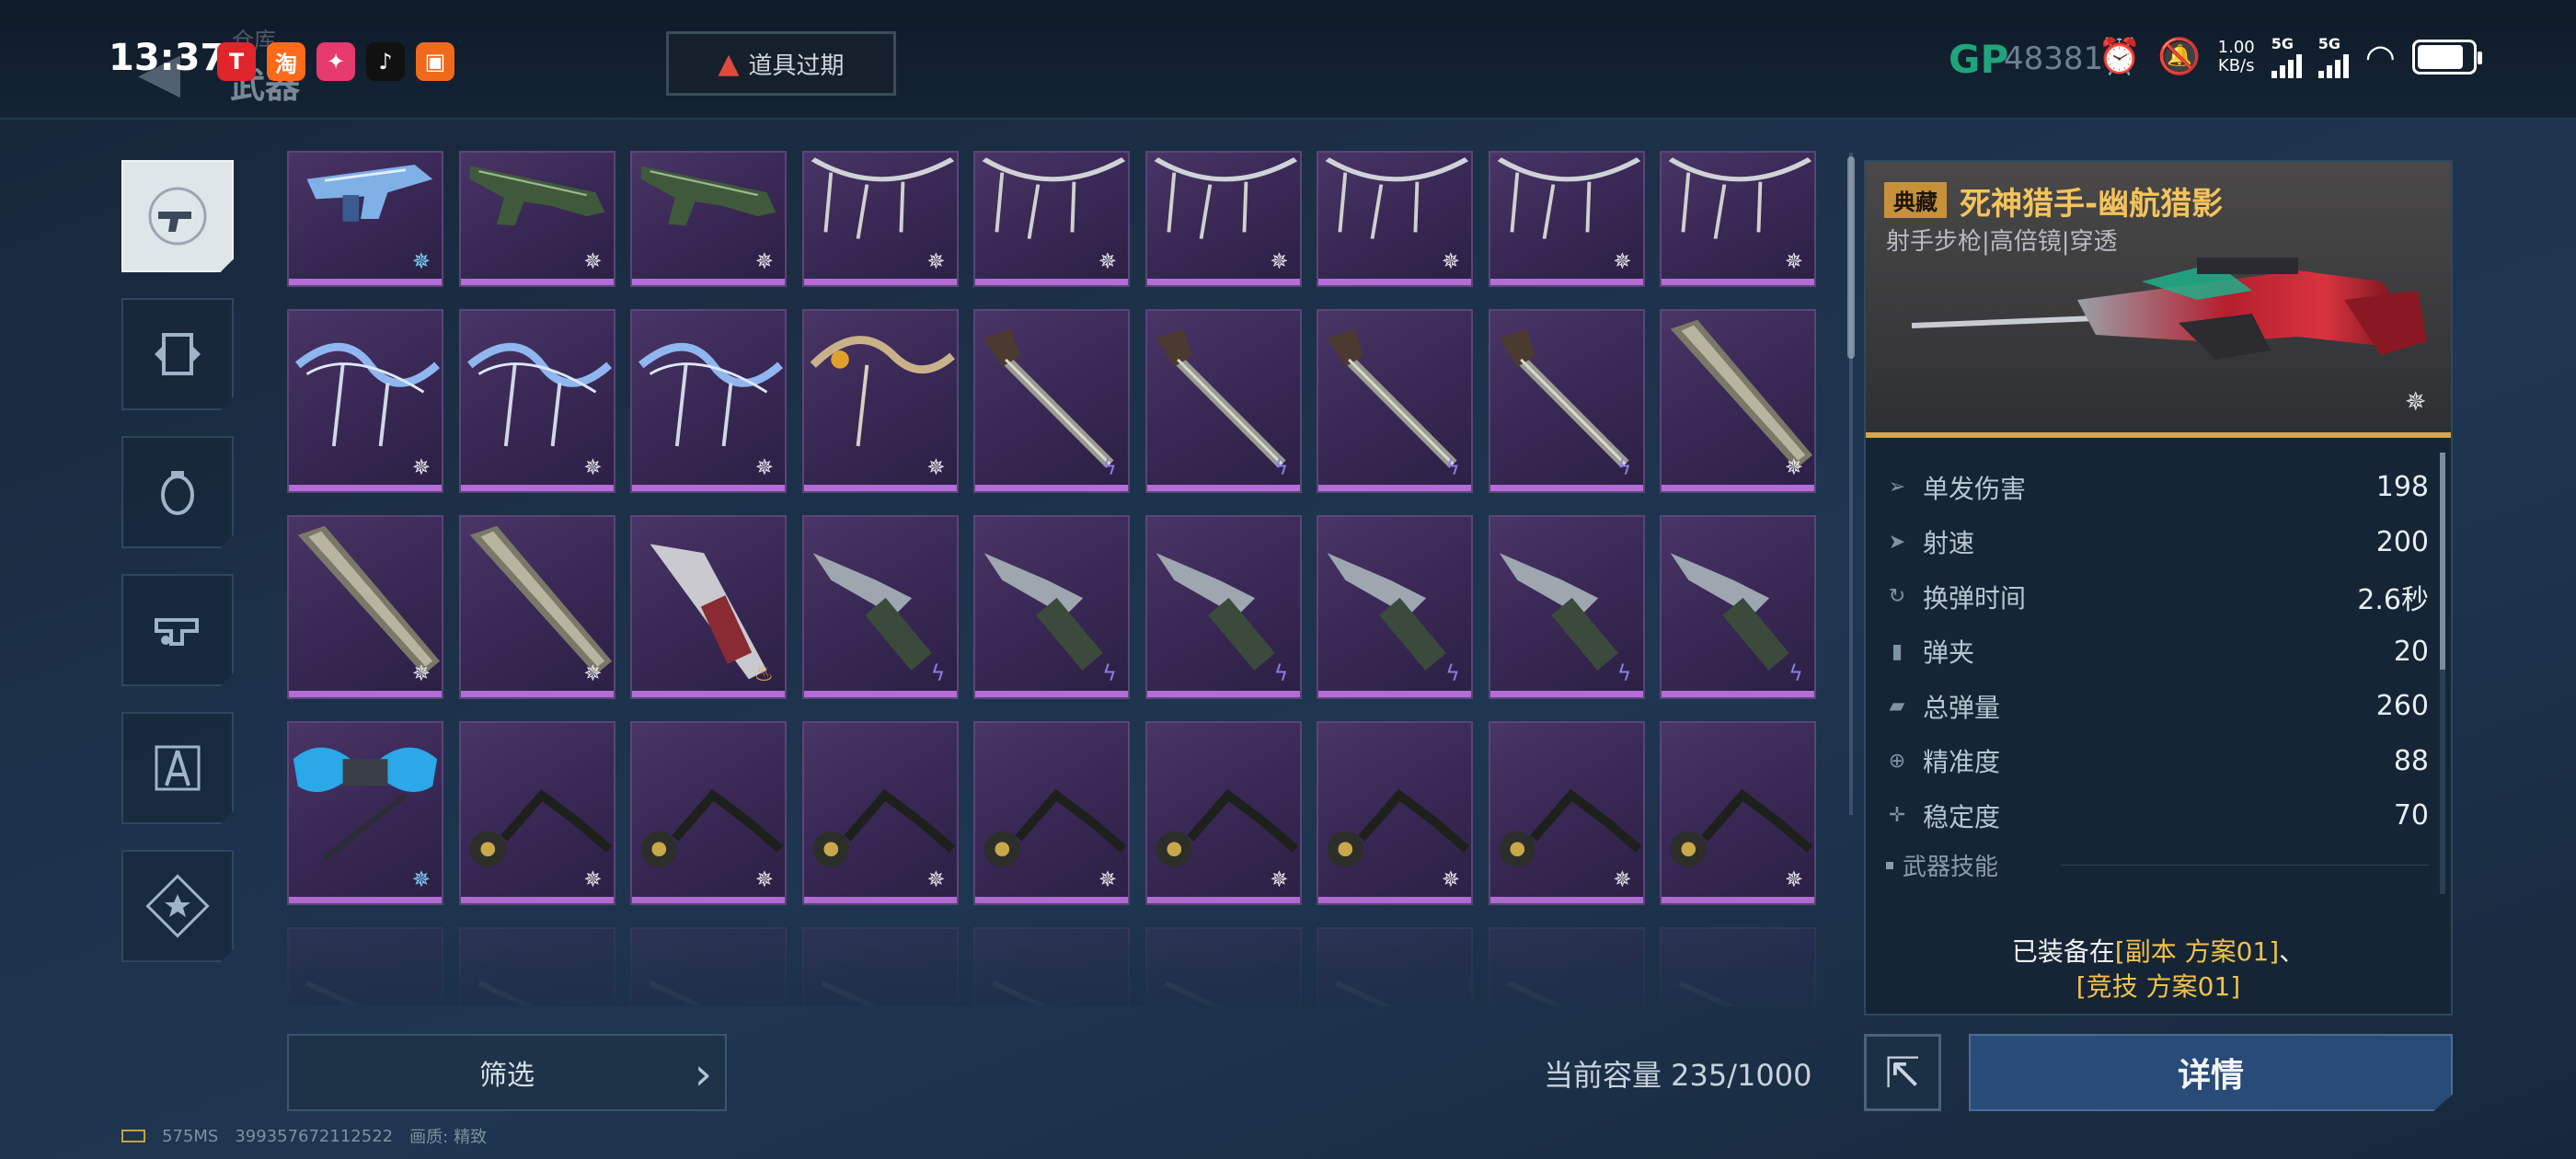 This screenshot has height=1159, width=2576. Describe the element at coordinates (2156, 761) in the screenshot. I see `stat-row: ⊕ 精准度 88` at that location.